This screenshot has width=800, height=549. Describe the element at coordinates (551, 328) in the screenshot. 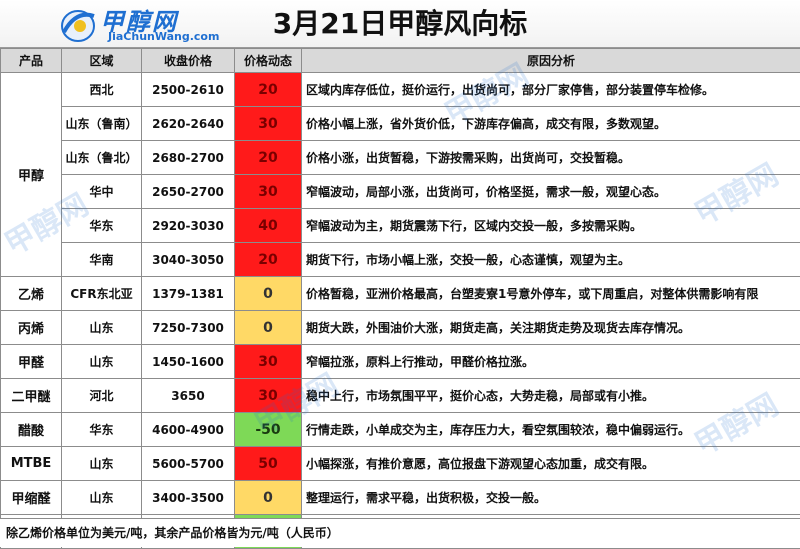

I see `reason-cell: 期货大跌，外围油价大涨，期货走高，关注期货走势及现货去库存情况。` at that location.